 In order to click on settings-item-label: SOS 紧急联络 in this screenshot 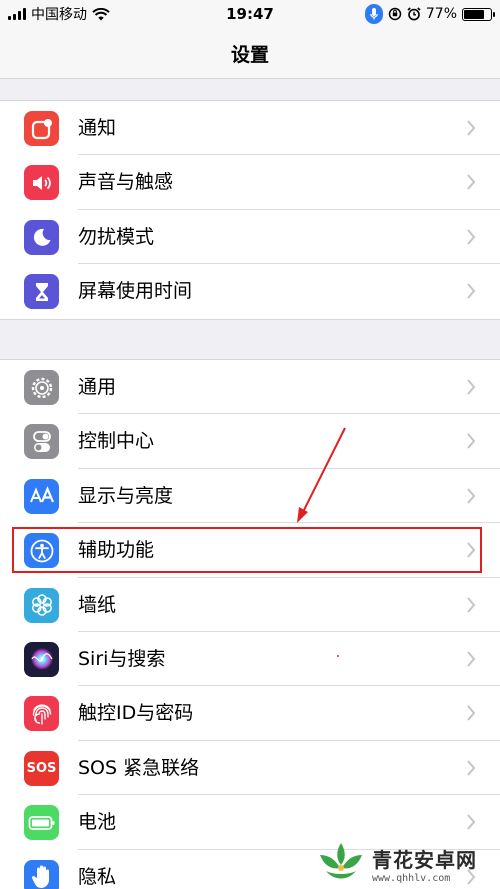, I will do `click(139, 767)`.